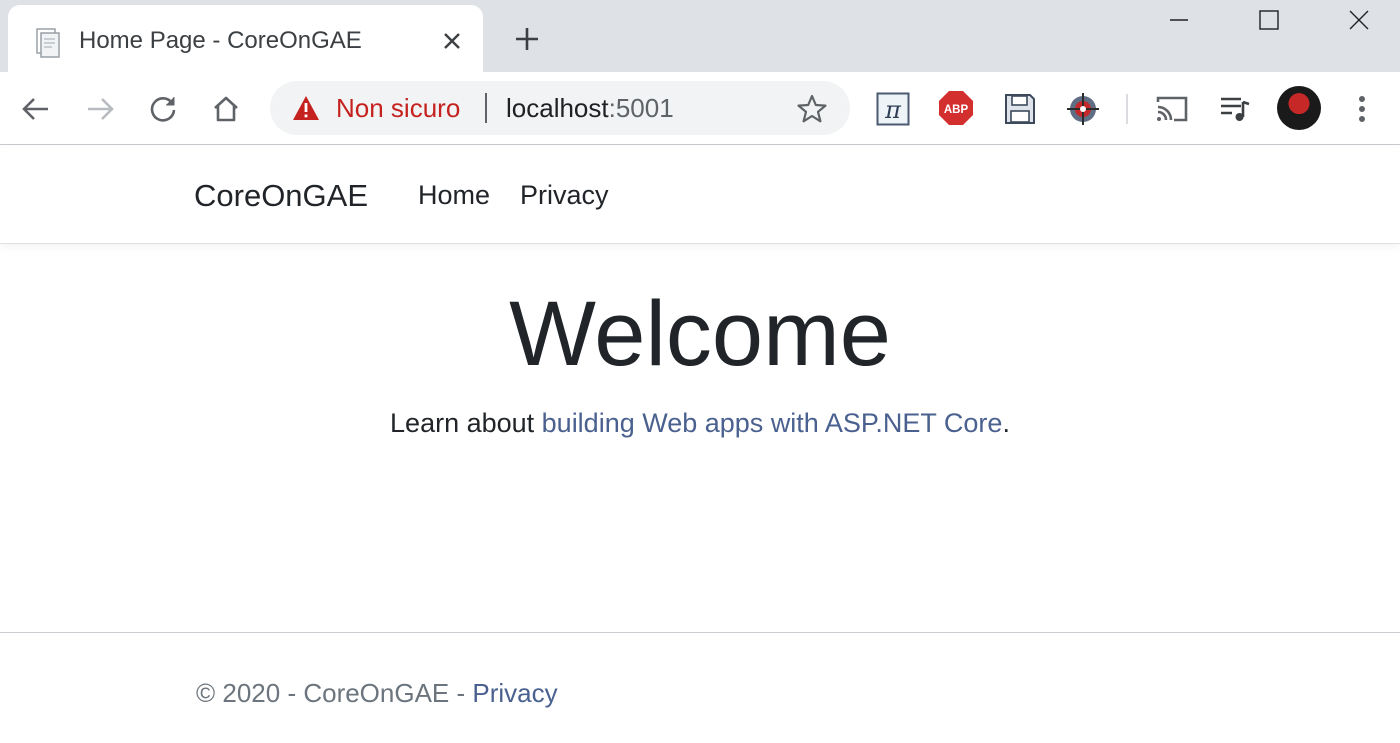 This screenshot has width=1400, height=743. What do you see at coordinates (466, 423) in the screenshot?
I see `lead-text: Learn about` at bounding box center [466, 423].